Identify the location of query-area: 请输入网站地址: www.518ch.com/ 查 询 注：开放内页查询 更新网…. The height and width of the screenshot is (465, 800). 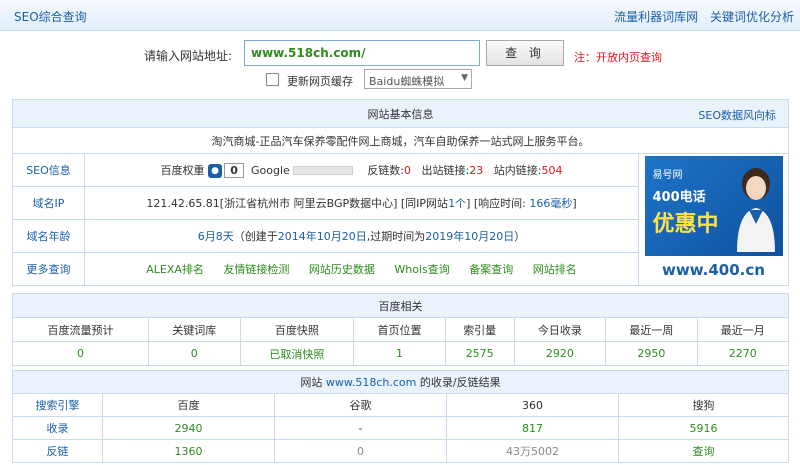
(400, 65).